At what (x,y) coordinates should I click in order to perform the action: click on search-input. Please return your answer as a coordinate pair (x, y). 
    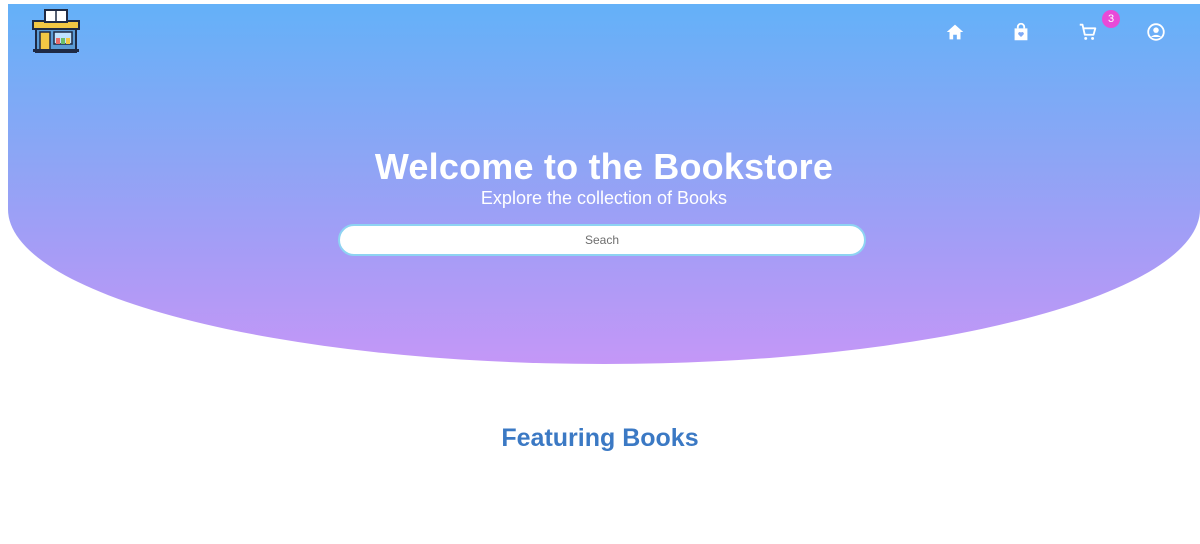
    Looking at the image, I should click on (602, 240).